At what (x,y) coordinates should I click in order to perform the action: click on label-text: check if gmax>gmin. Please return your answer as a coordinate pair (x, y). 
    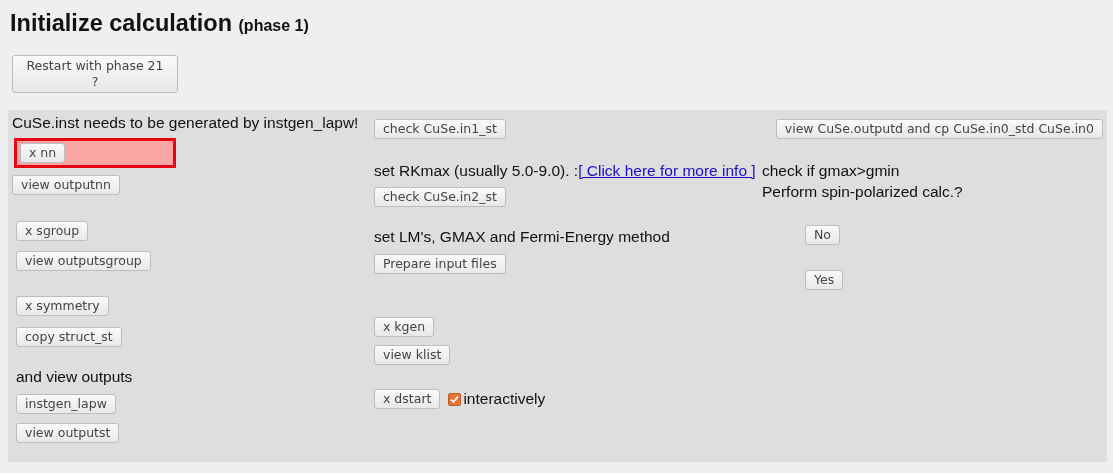
    Looking at the image, I should click on (831, 171).